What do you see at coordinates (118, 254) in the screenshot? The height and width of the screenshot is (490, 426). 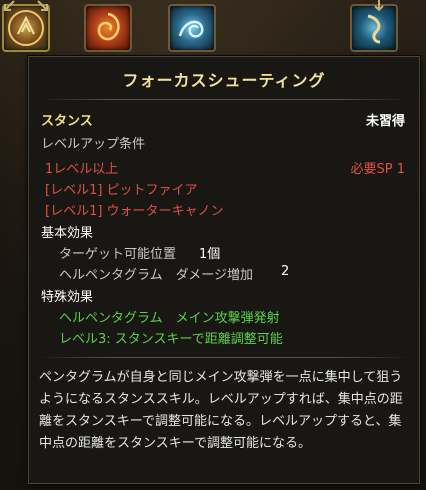 I see `target-count-label: ターゲット可能位置` at bounding box center [118, 254].